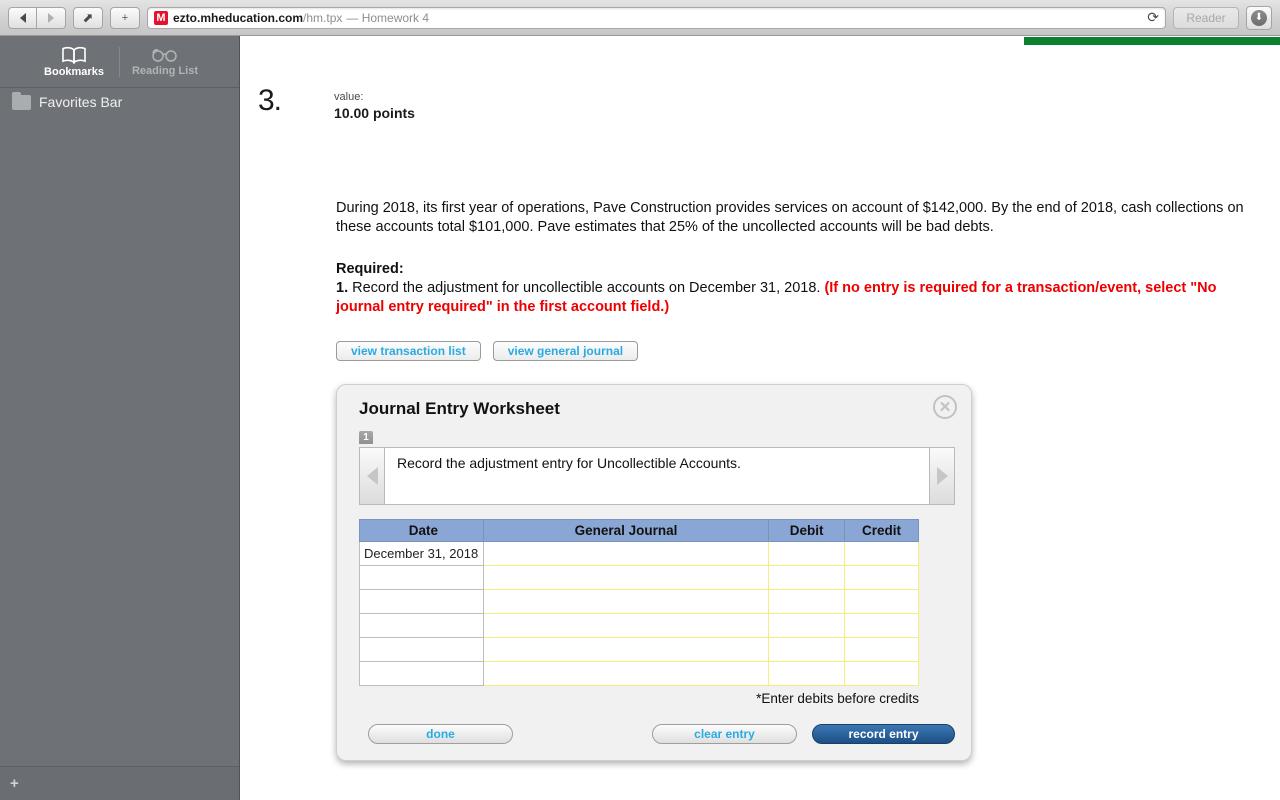  I want to click on book-icon, so click(74, 55).